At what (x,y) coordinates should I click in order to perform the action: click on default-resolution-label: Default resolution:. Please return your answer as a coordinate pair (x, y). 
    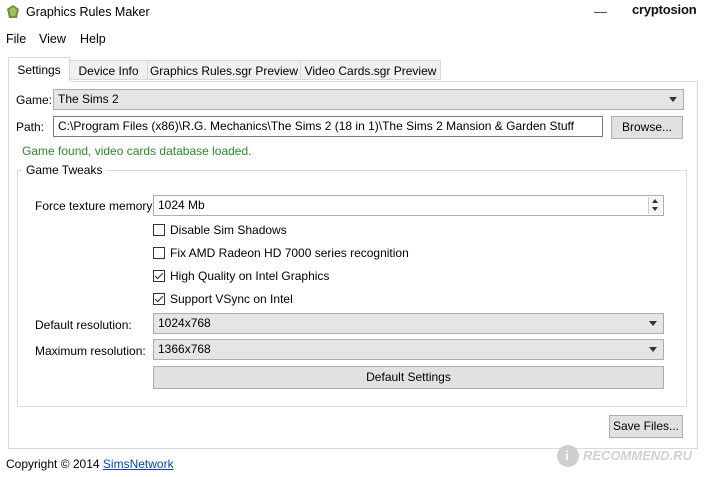
    Looking at the image, I should click on (83, 325).